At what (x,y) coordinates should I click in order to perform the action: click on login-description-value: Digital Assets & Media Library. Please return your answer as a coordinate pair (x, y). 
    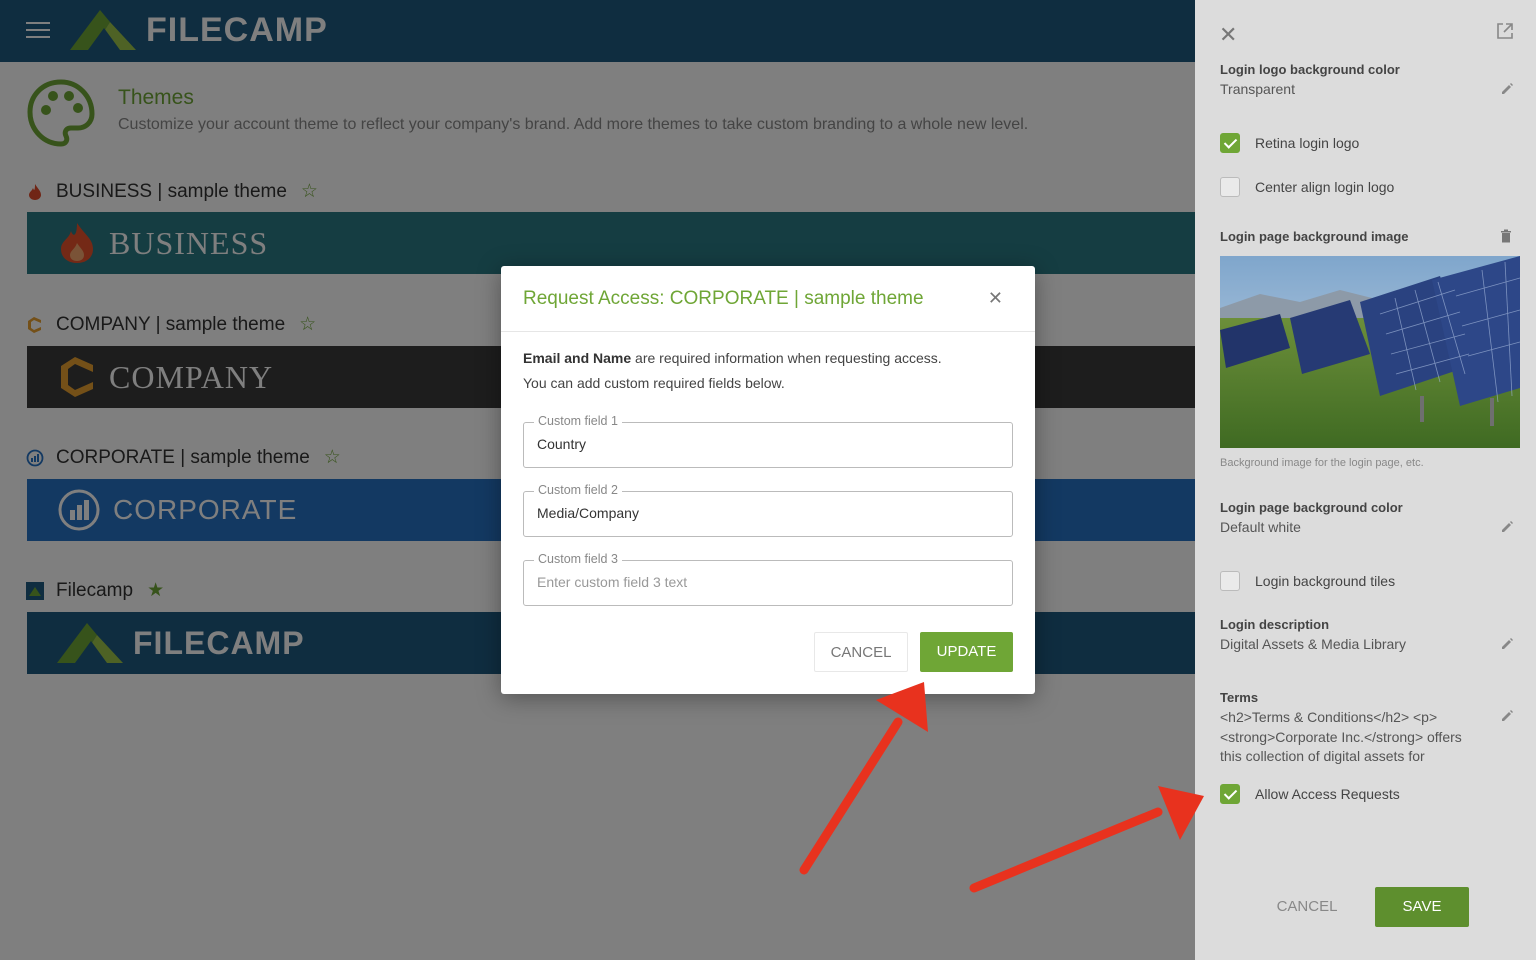
    Looking at the image, I should click on (1313, 644).